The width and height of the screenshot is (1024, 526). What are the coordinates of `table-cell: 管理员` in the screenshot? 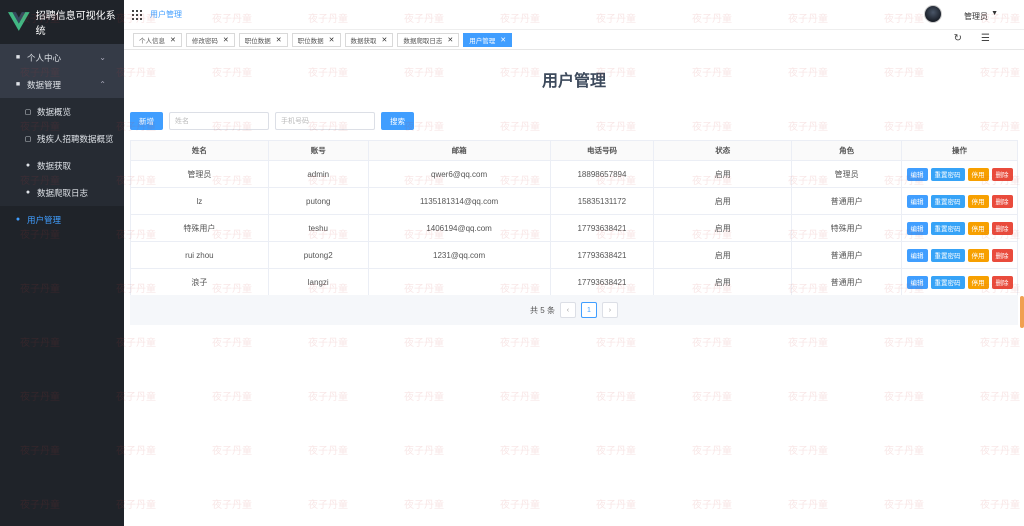 It's located at (847, 174).